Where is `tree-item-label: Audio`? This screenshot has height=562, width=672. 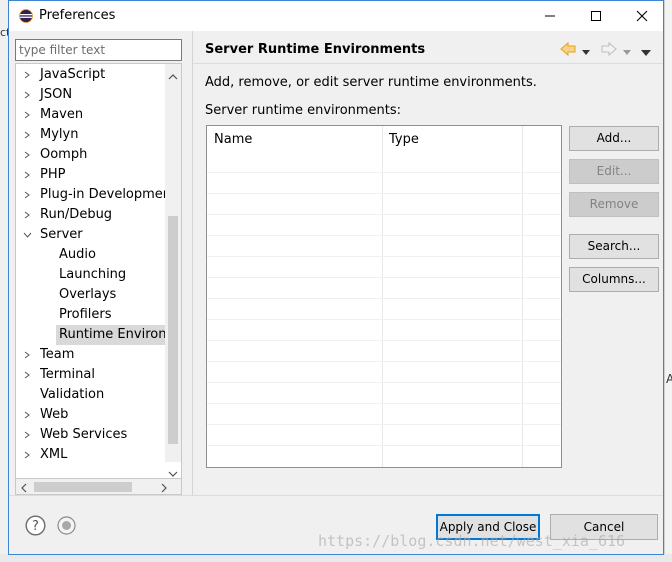
tree-item-label: Audio is located at coordinates (77, 254).